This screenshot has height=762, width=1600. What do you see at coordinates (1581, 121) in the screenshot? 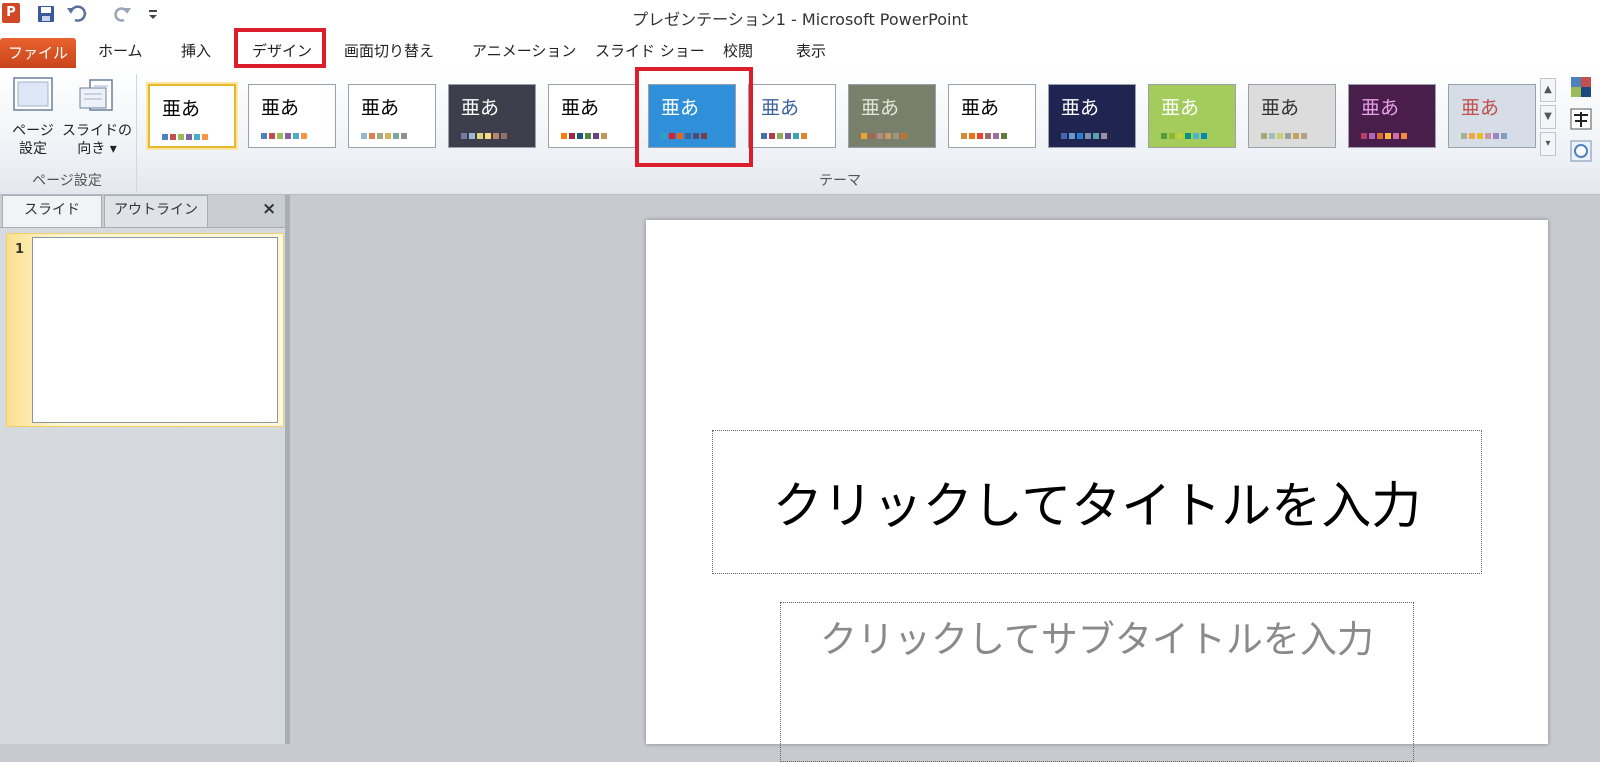
I see `theme-fonts-icon` at bounding box center [1581, 121].